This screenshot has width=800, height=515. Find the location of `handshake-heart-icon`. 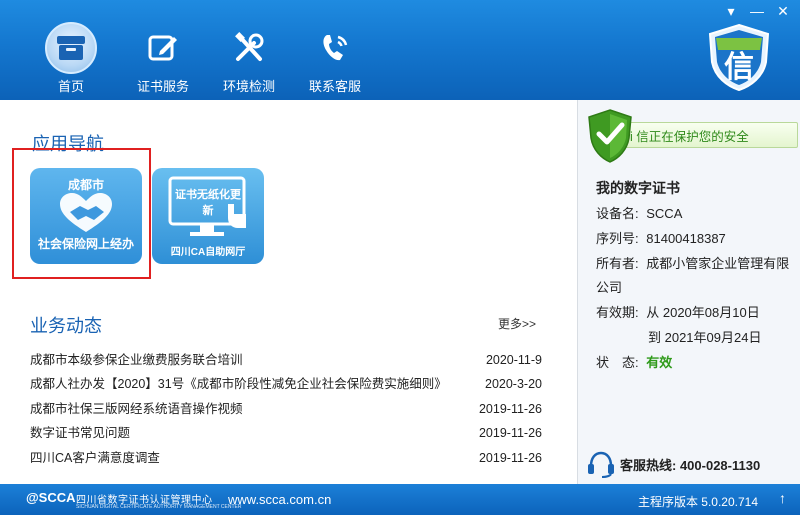

handshake-heart-icon is located at coordinates (86, 212).